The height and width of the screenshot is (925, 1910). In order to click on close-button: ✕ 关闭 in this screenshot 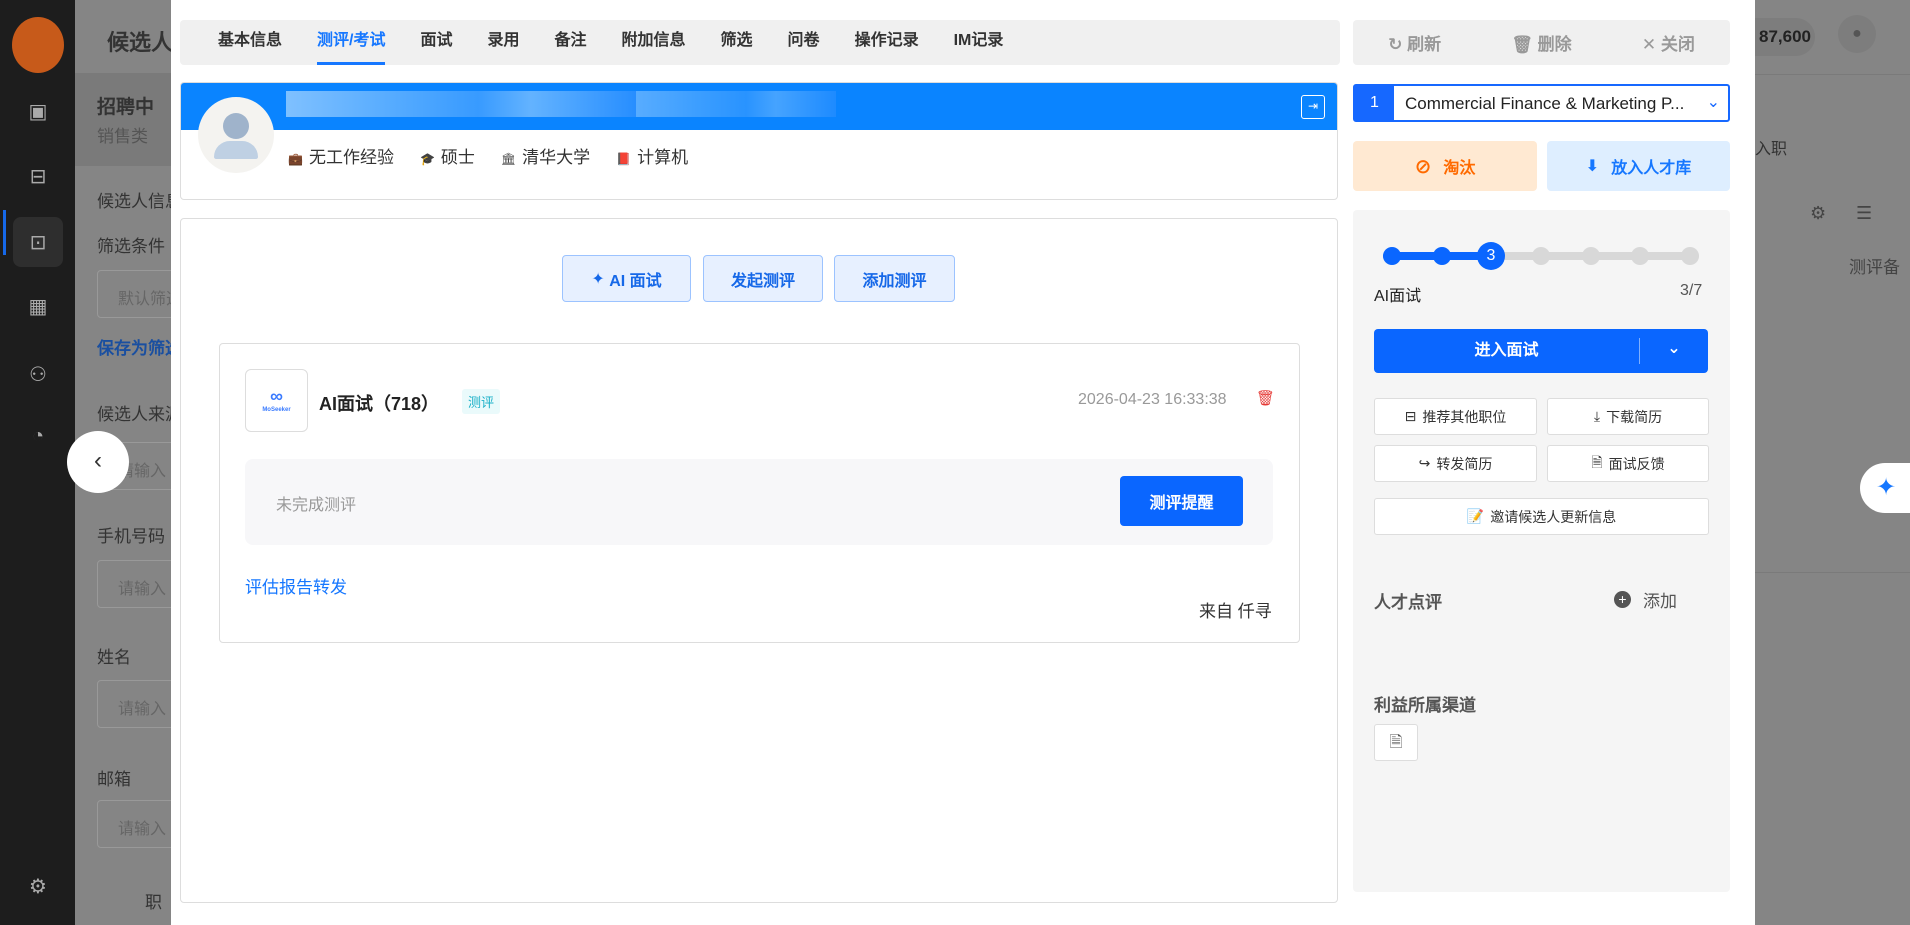, I will do `click(1668, 42)`.